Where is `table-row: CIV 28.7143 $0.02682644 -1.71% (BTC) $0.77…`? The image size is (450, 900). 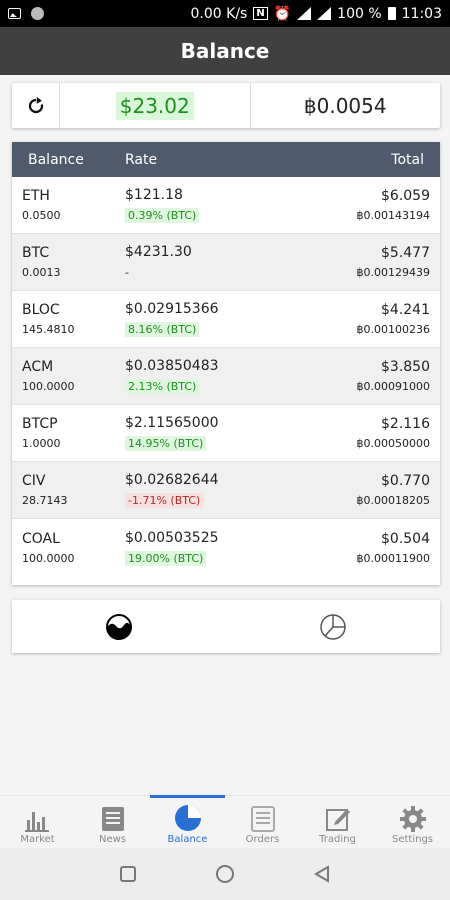 table-row: CIV 28.7143 $0.02682644 -1.71% (BTC) $0.77… is located at coordinates (226, 490).